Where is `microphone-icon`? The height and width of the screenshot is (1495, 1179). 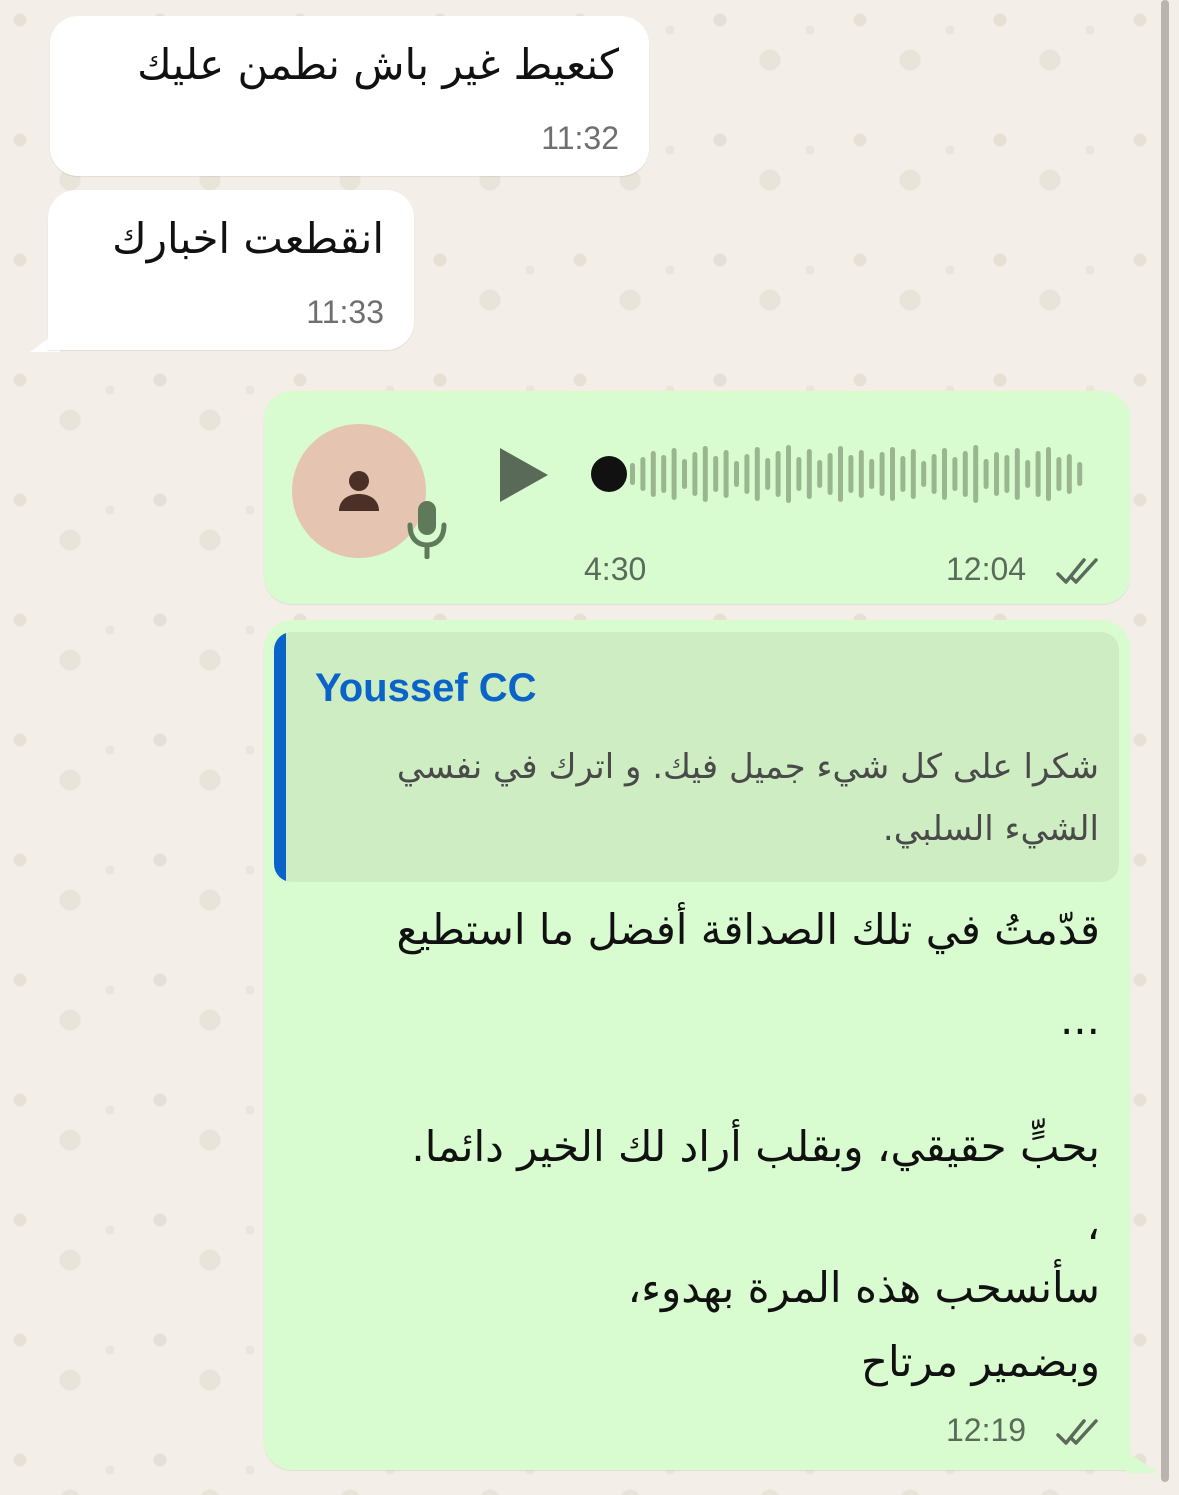
microphone-icon is located at coordinates (427, 530).